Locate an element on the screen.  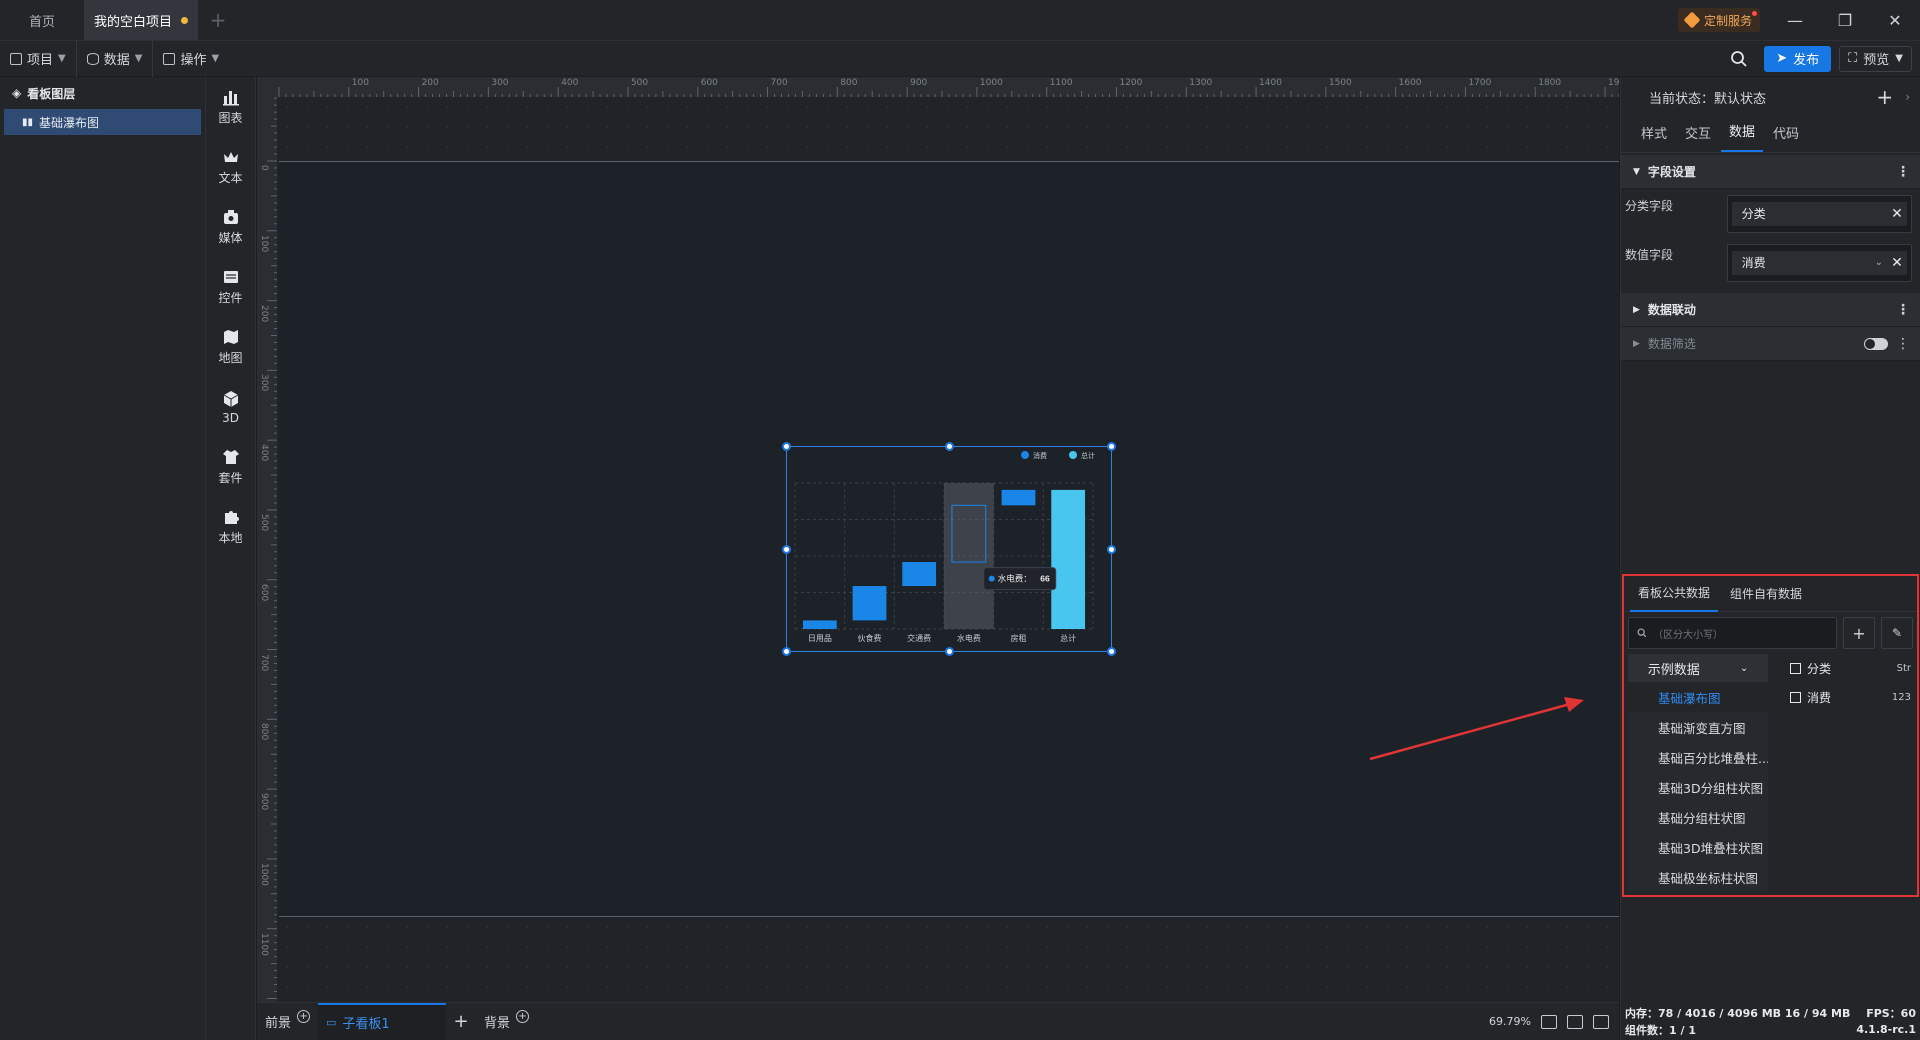
dataset-field-row: 消费 123 is located at coordinates (1842, 697).